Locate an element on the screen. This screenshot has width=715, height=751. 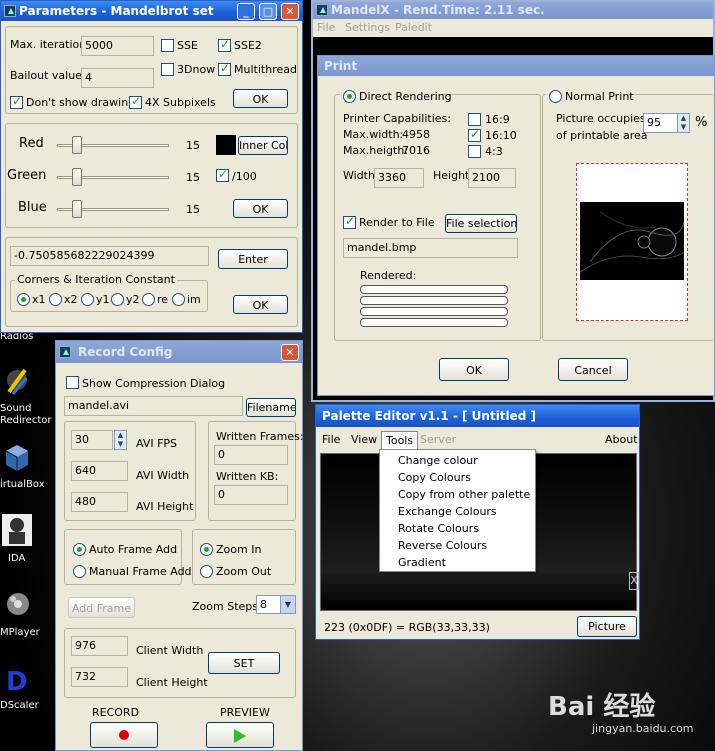
palette-menu-file: File is located at coordinates (331, 439).